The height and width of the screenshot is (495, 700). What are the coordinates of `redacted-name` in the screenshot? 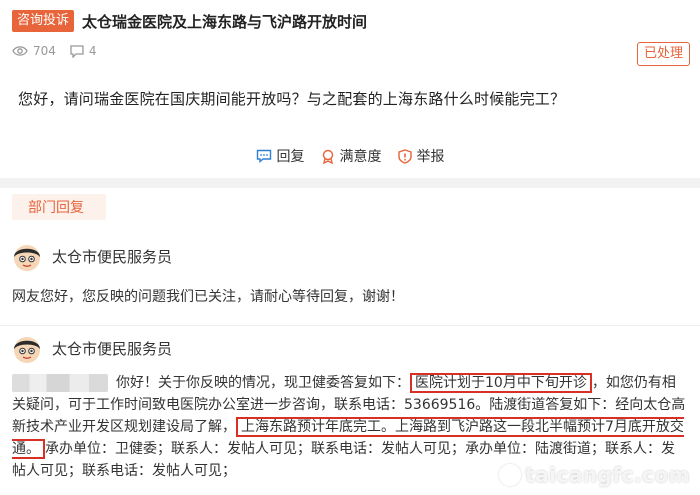 It's located at (60, 383).